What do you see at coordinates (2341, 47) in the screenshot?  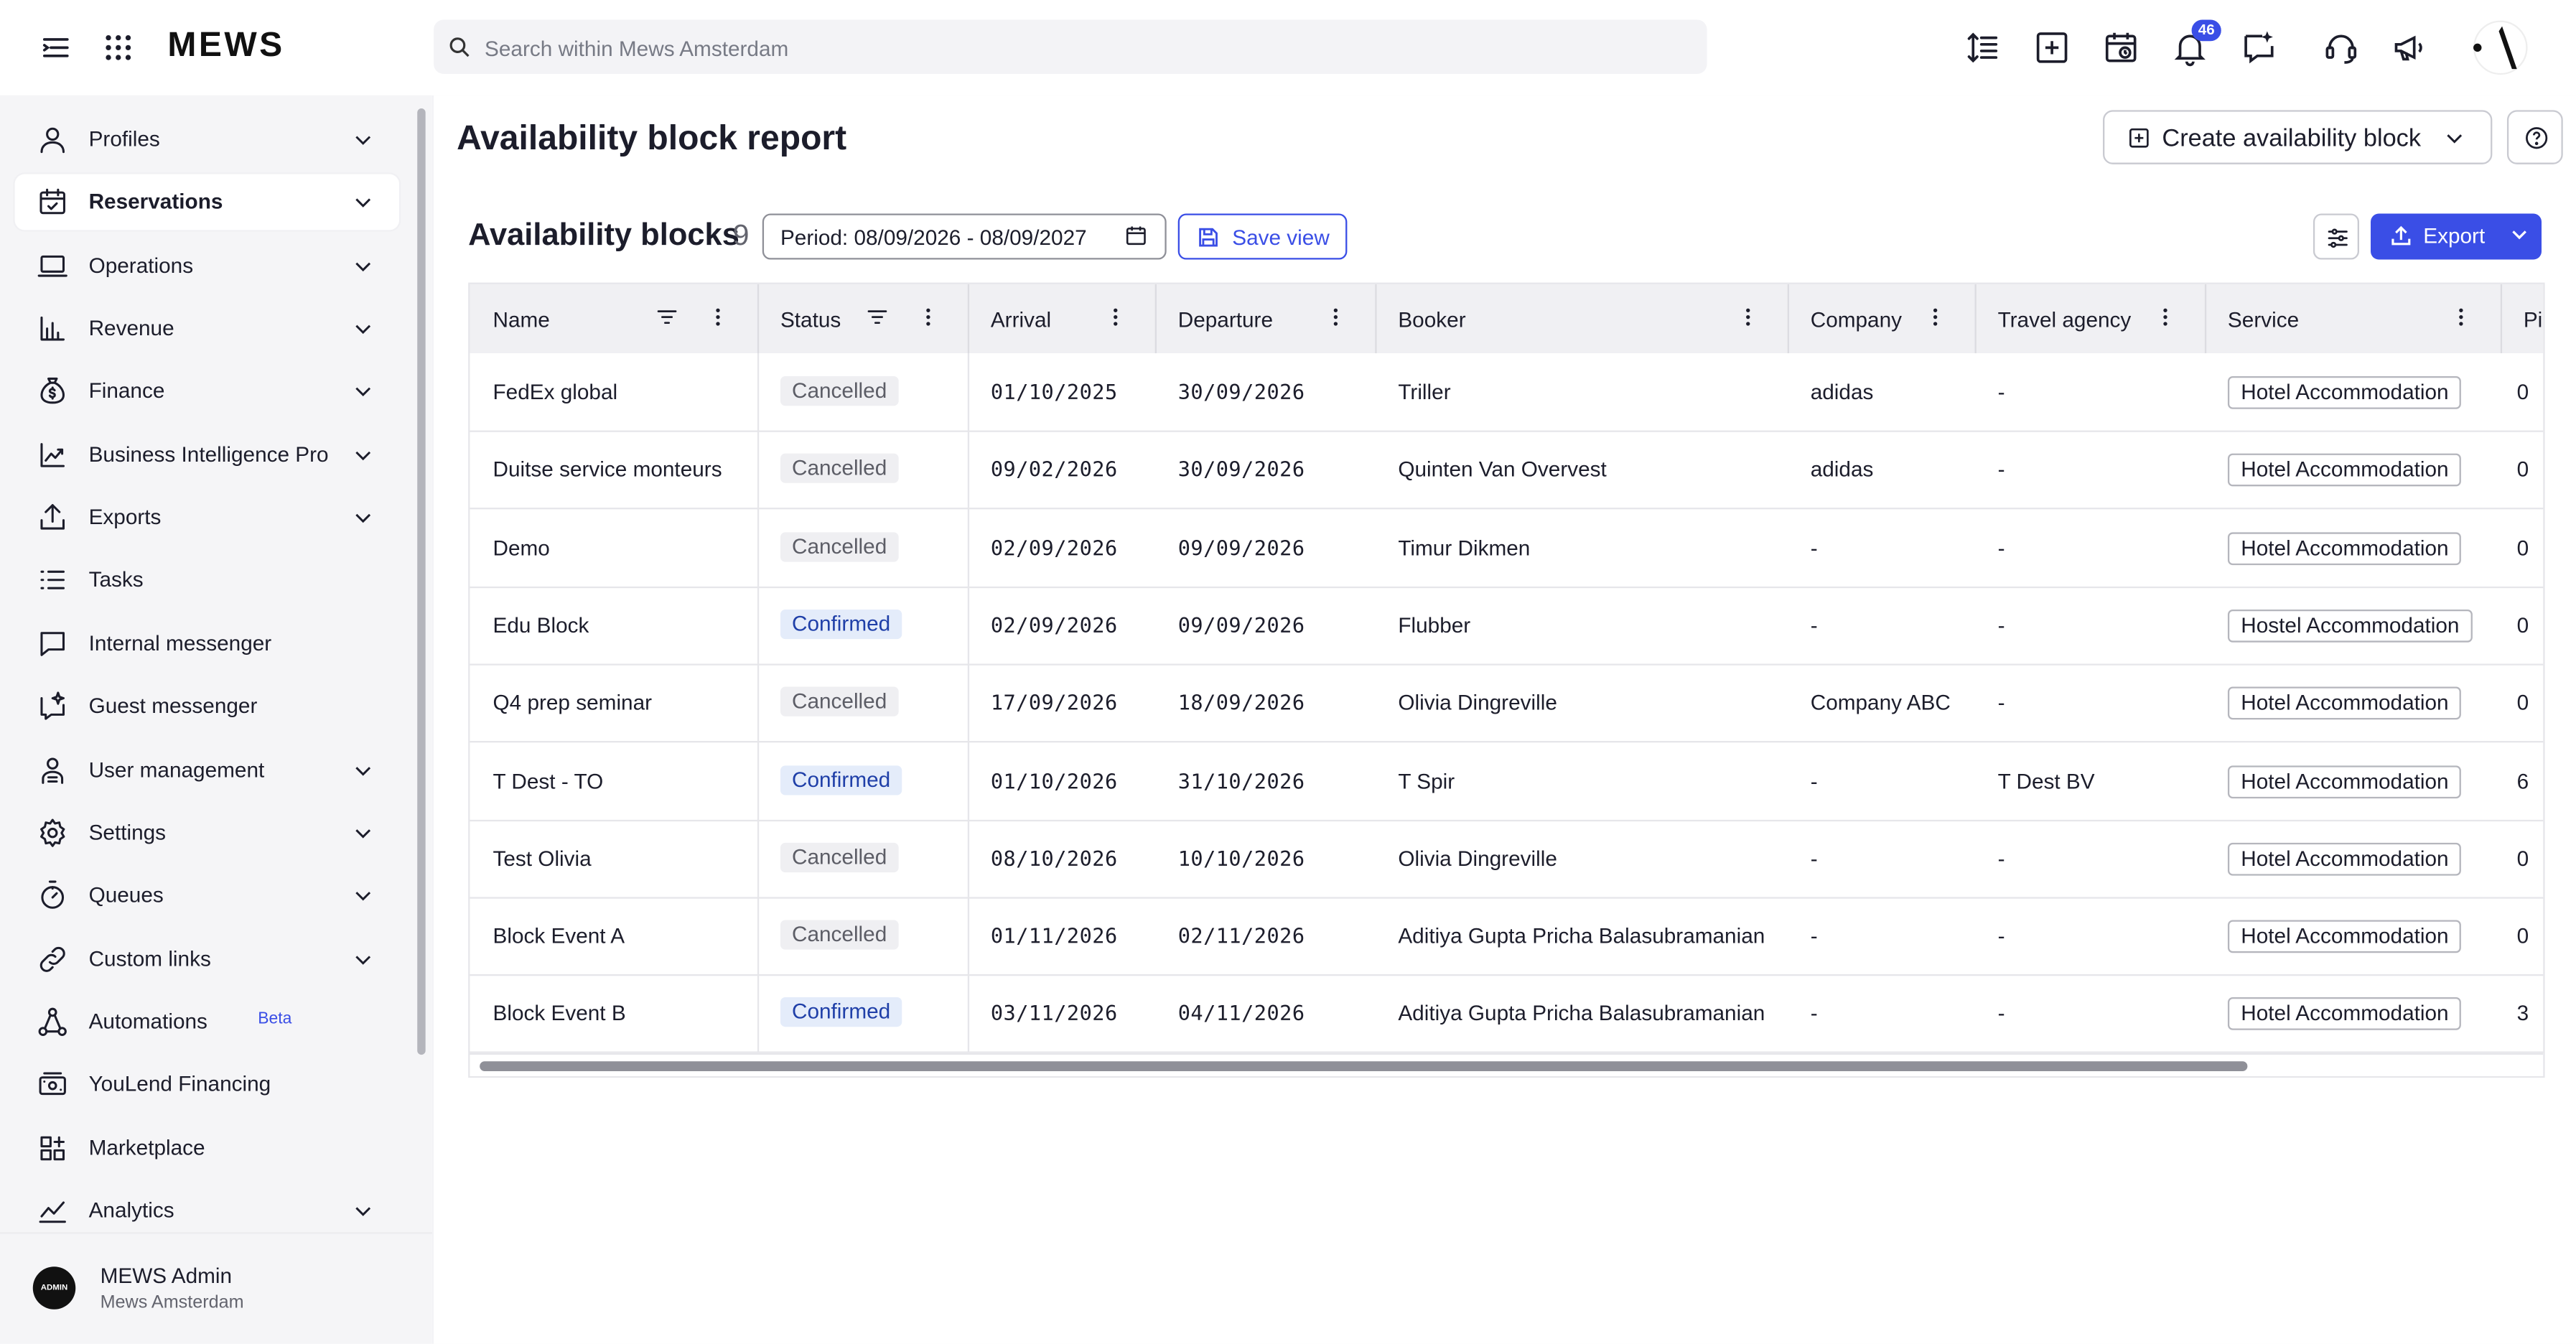 I see `support-headset-icon` at bounding box center [2341, 47].